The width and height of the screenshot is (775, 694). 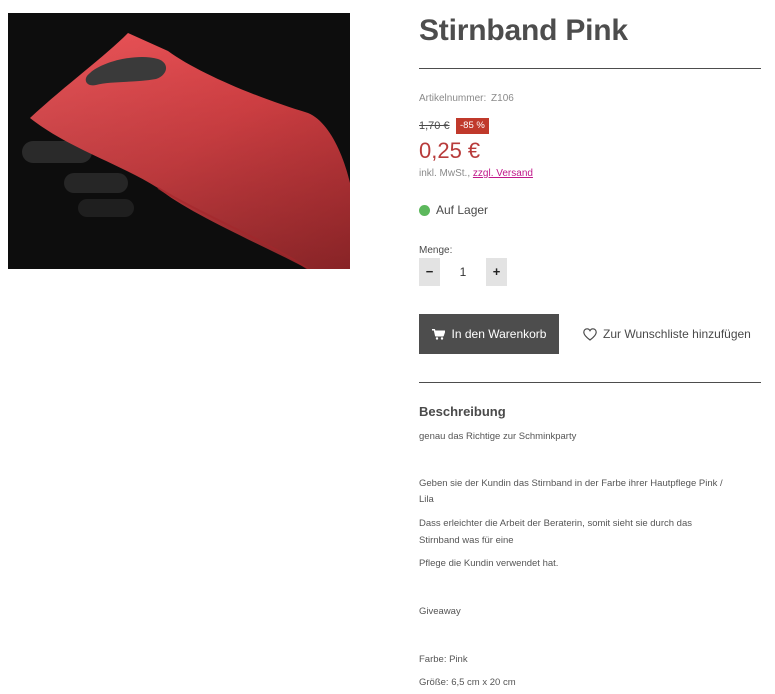 I want to click on description-line: Lila, so click(x=426, y=499).